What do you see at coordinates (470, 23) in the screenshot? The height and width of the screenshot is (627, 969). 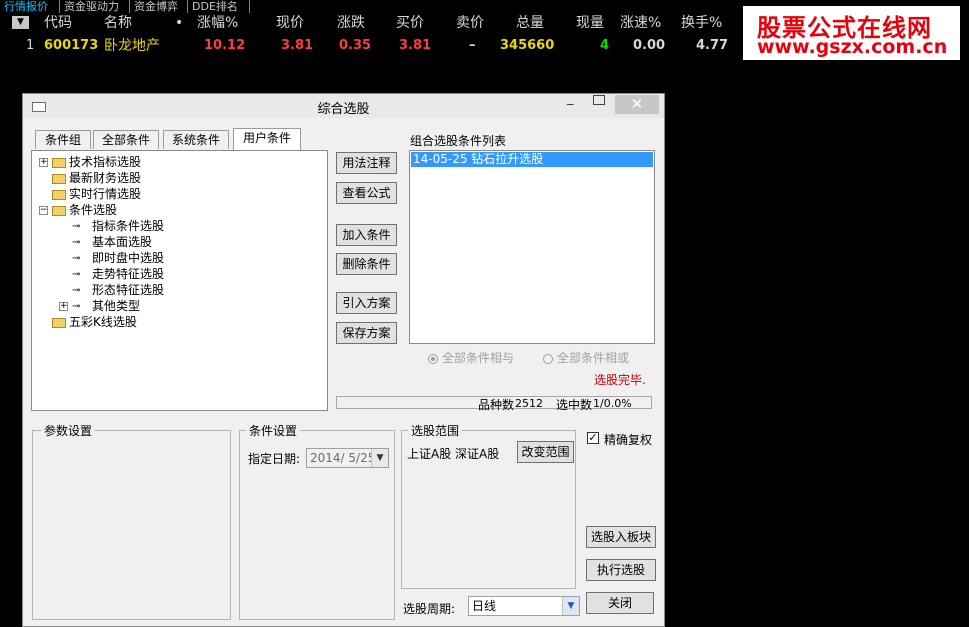 I see `col-ask: 卖价` at bounding box center [470, 23].